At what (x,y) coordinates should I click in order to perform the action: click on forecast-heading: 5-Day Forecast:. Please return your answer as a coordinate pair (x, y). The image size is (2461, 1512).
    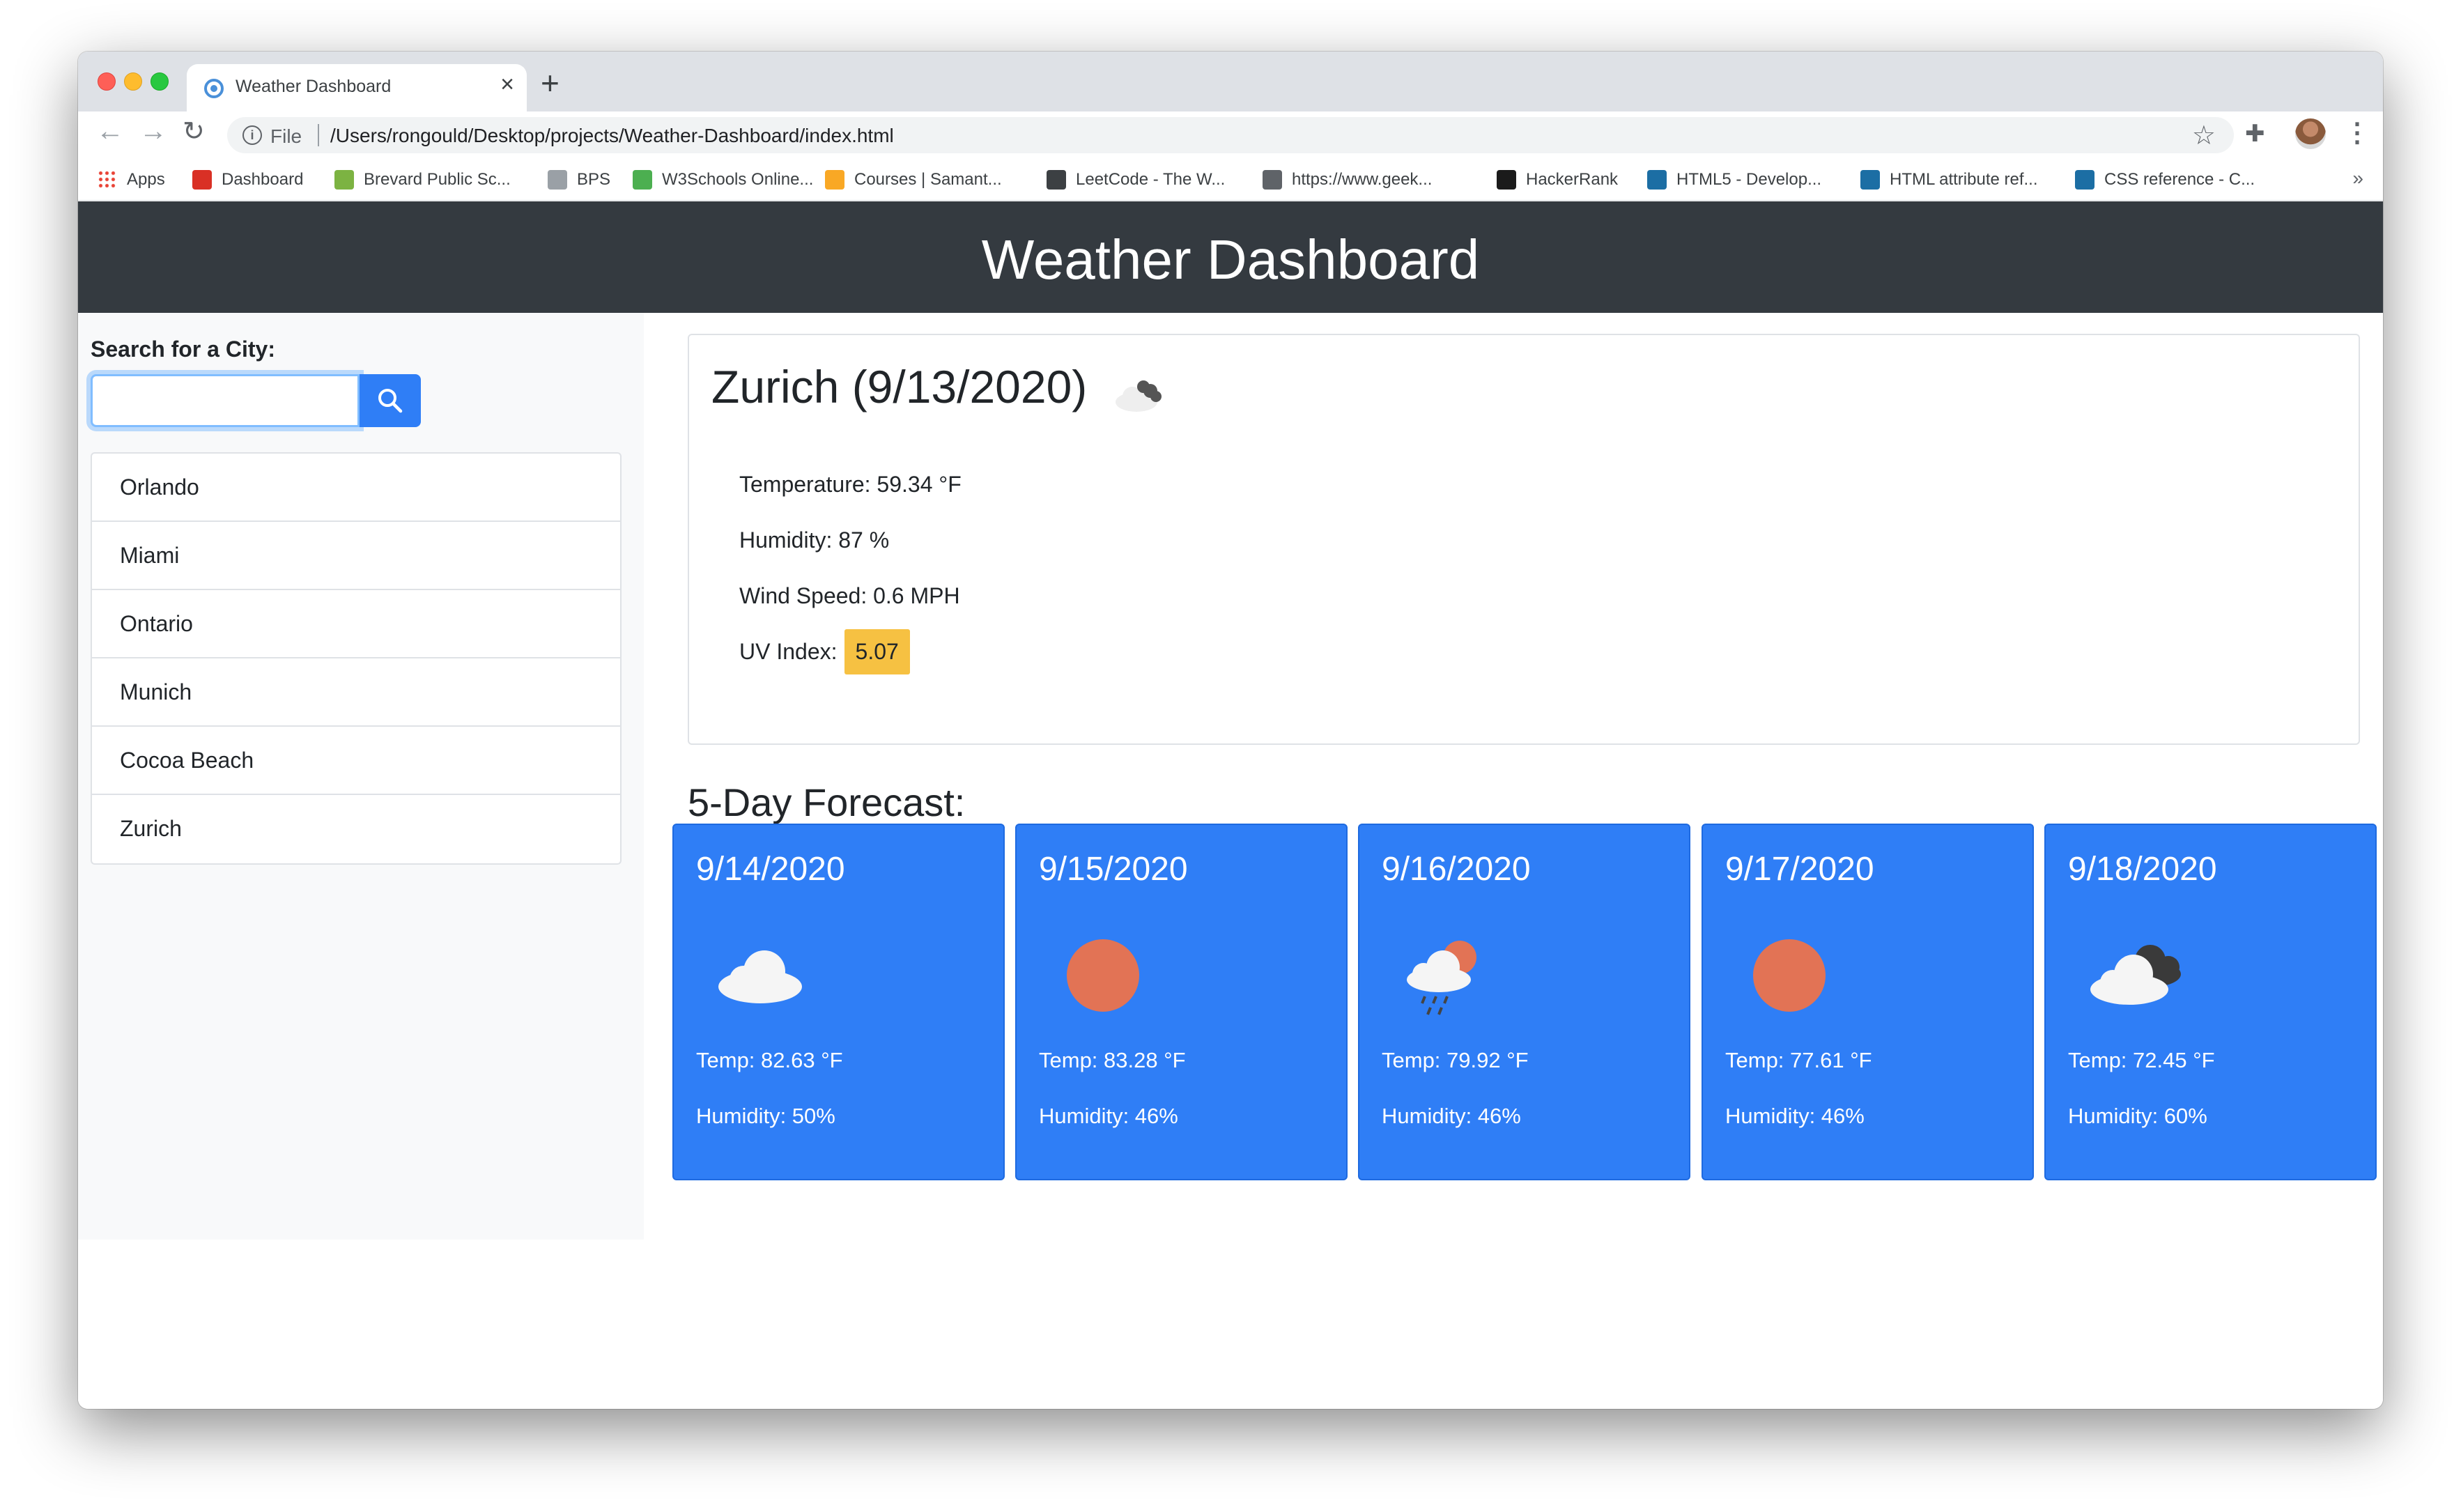
    Looking at the image, I should click on (827, 802).